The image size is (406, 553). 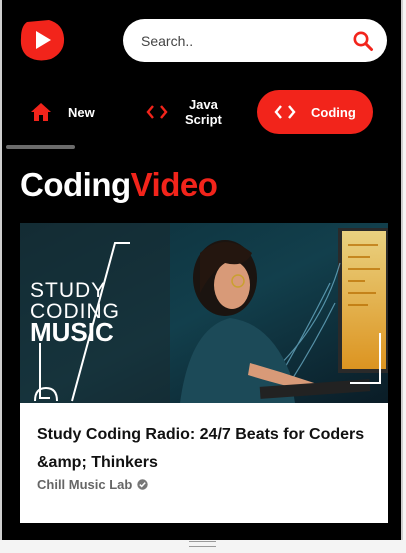 I want to click on thumbnail-text: STUDY, so click(x=68, y=290).